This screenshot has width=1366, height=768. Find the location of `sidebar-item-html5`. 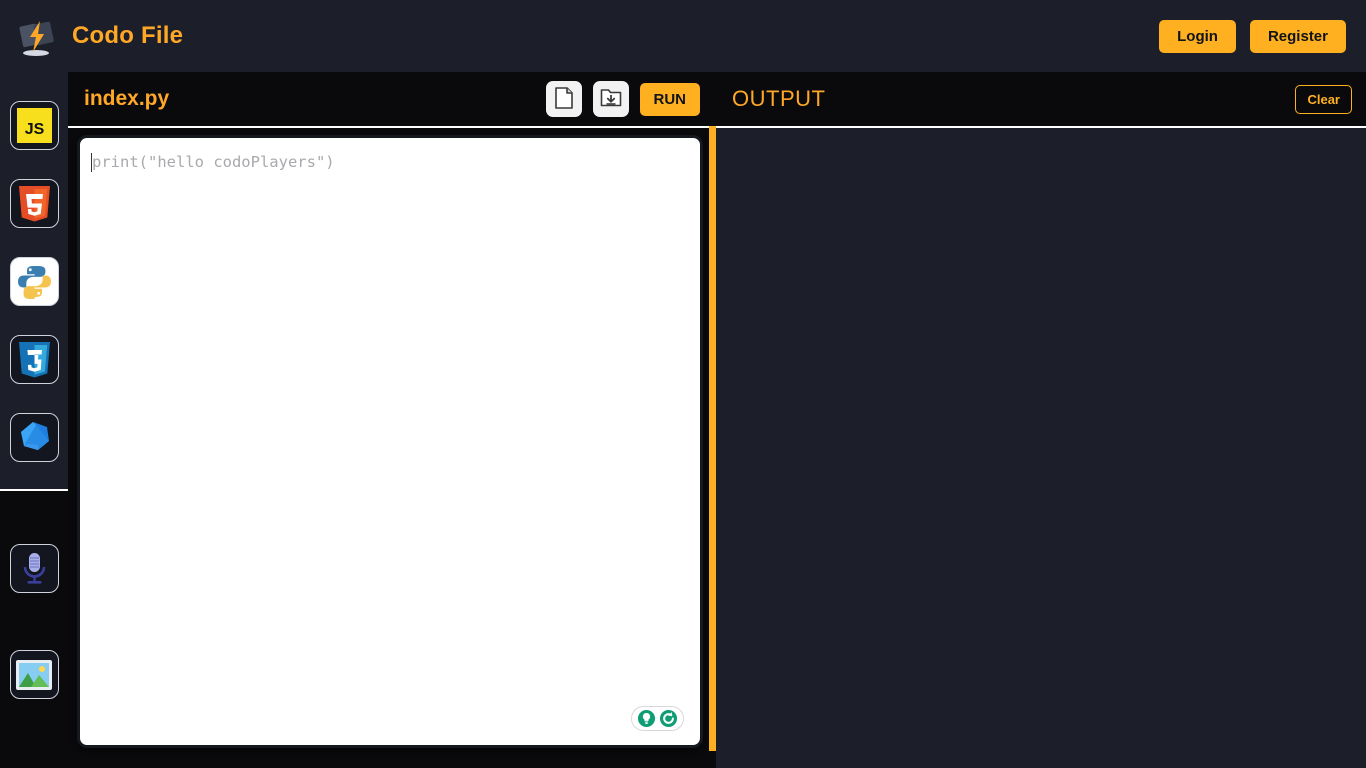

sidebar-item-html5 is located at coordinates (34, 203).